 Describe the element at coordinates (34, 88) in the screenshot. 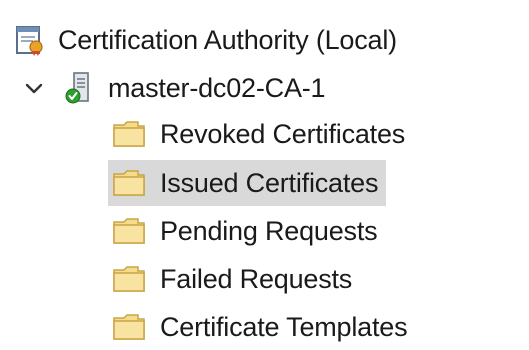

I see `chevron-down-icon` at that location.